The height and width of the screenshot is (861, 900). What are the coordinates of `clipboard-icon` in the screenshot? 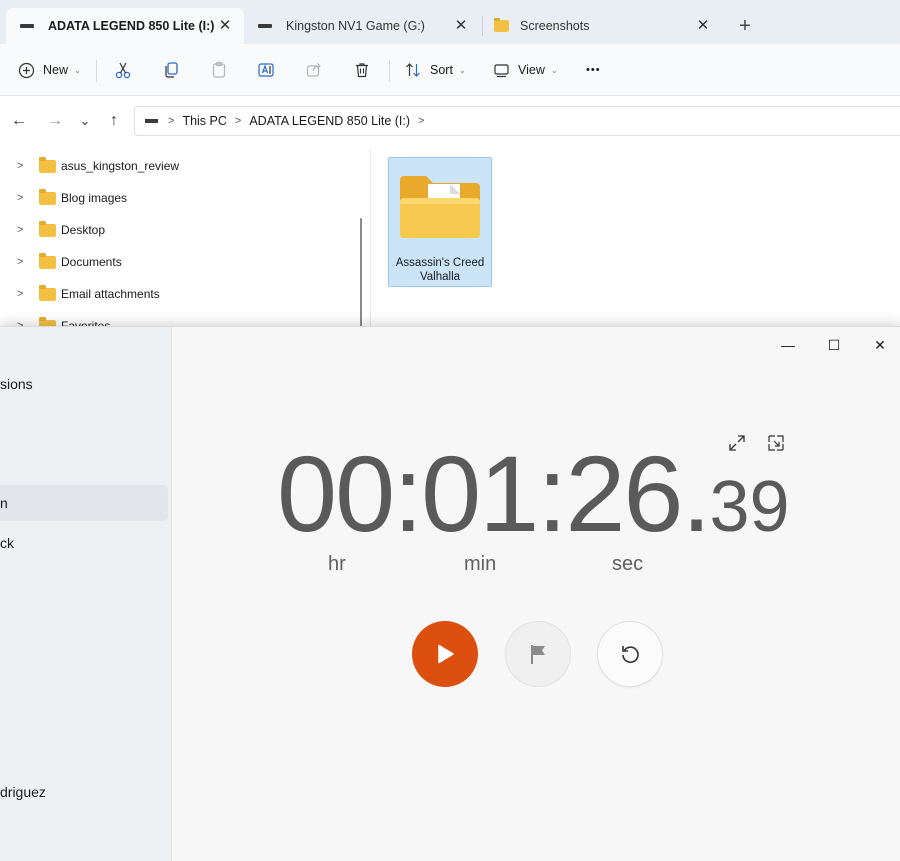 It's located at (219, 69).